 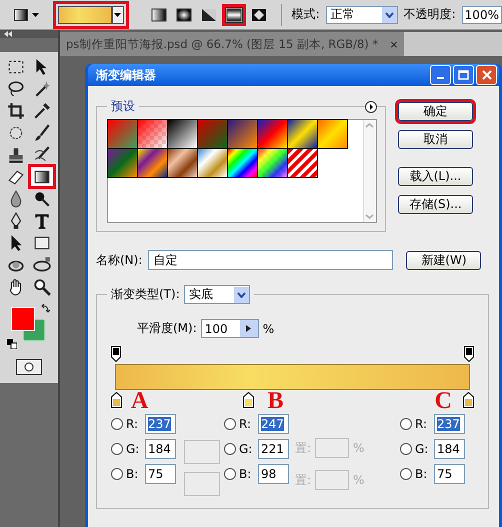 What do you see at coordinates (35, 14) in the screenshot?
I see `caret-icon` at bounding box center [35, 14].